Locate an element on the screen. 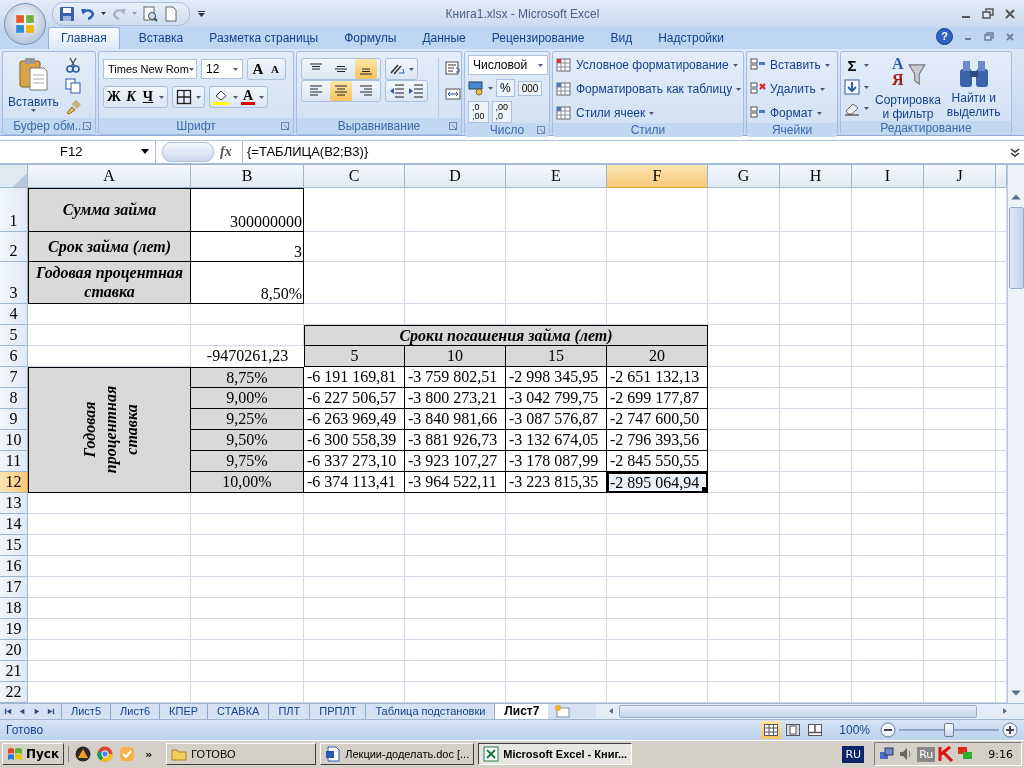 This screenshot has height=768, width=1024. styles-menu-button: Условное форматирование is located at coordinates (648, 65).